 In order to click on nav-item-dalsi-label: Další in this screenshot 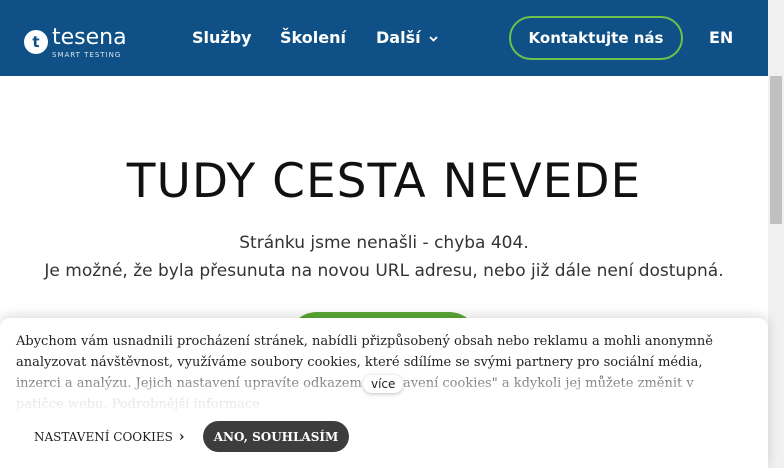, I will do `click(398, 37)`.